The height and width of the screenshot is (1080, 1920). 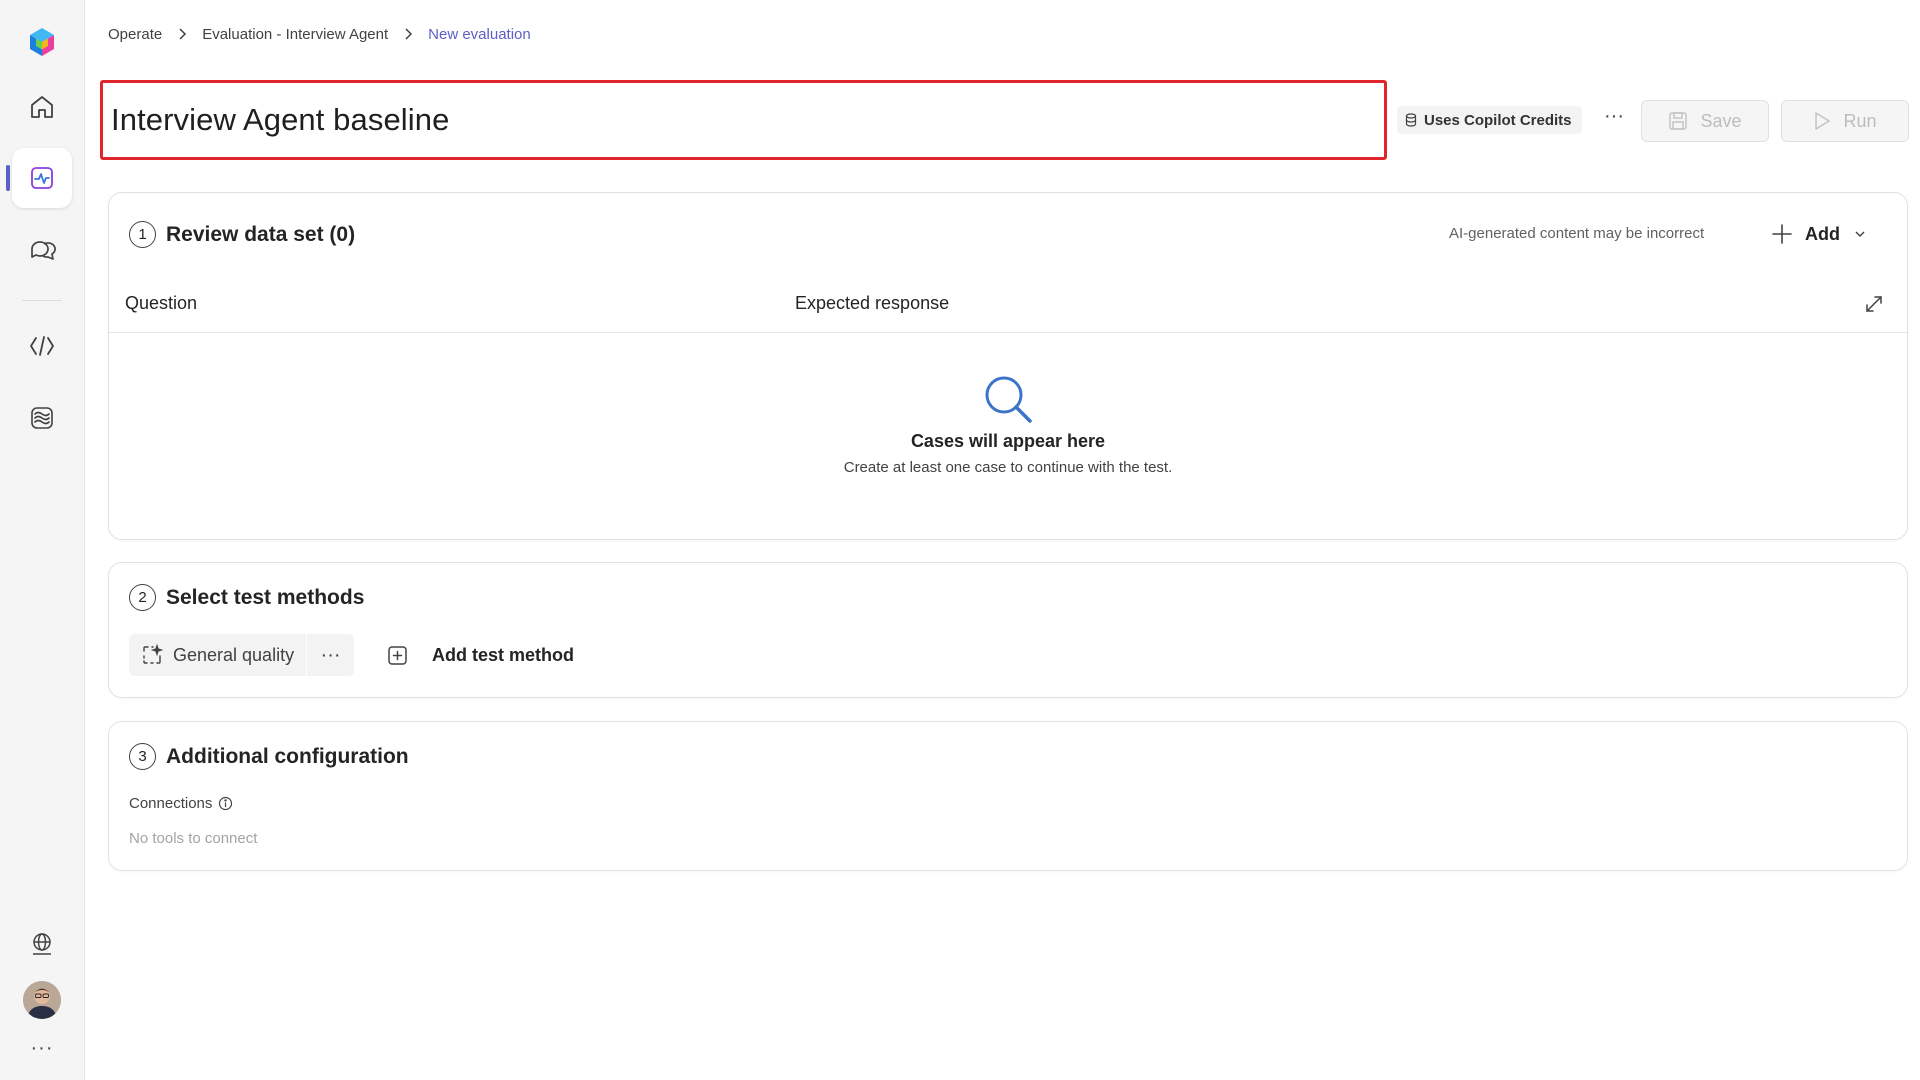 What do you see at coordinates (1498, 120) in the screenshot?
I see `credits-label: Uses Copilot Credits` at bounding box center [1498, 120].